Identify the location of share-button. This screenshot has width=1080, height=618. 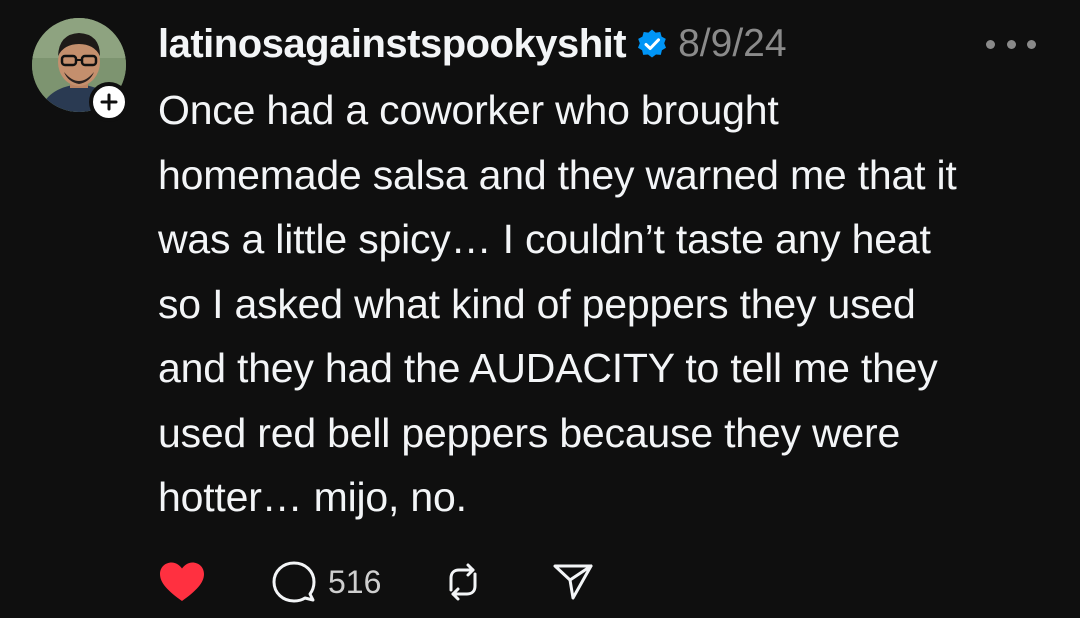
(573, 582).